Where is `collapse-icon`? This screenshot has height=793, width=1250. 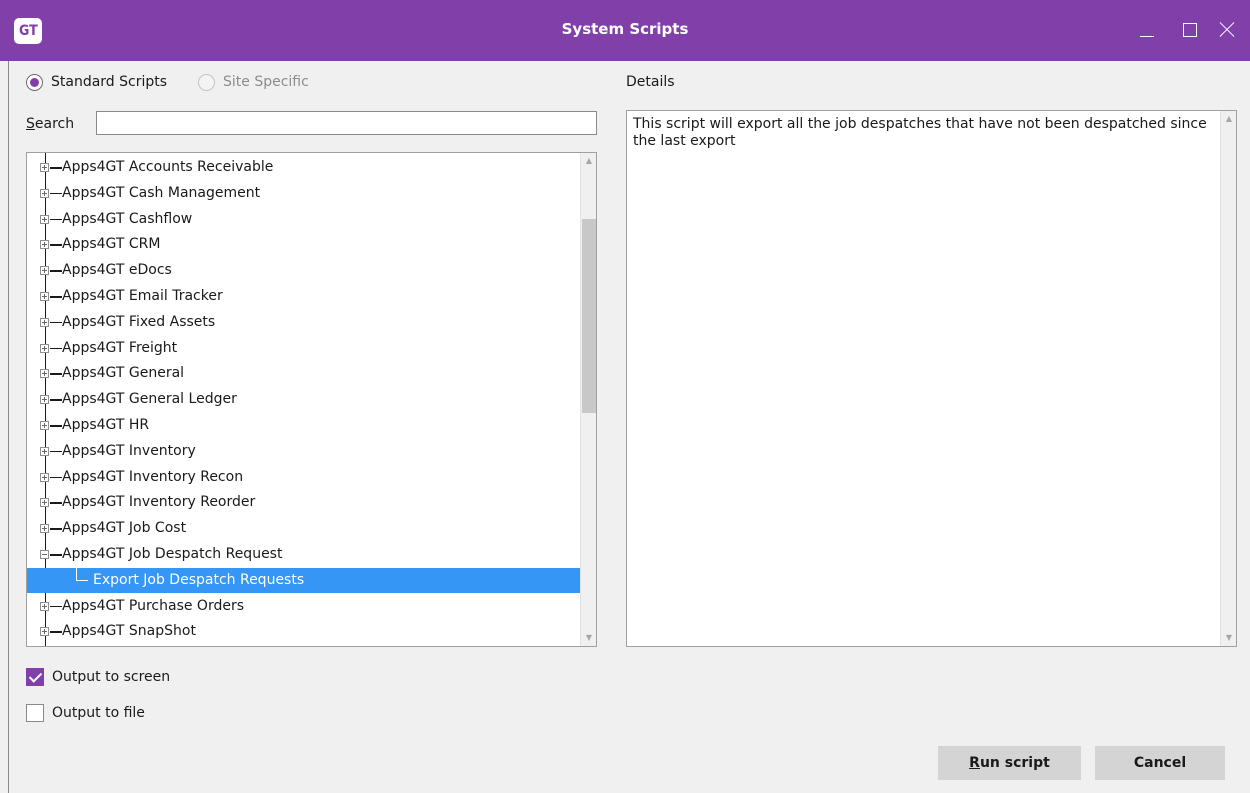 collapse-icon is located at coordinates (44, 554).